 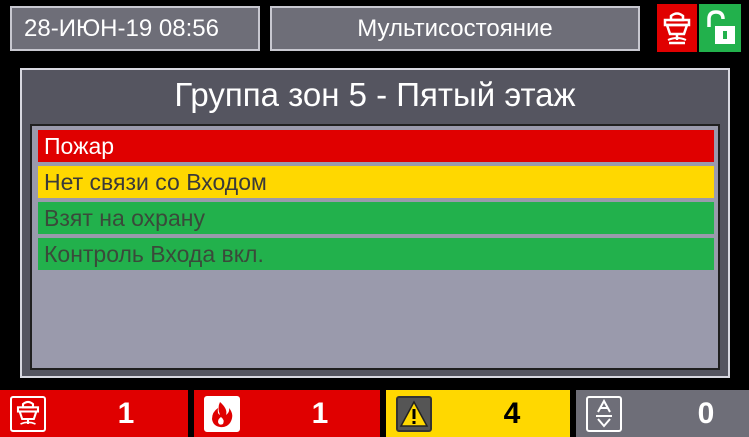 What do you see at coordinates (135, 28) in the screenshot?
I see `datetime-display: 28-ИЮН-19 08:56` at bounding box center [135, 28].